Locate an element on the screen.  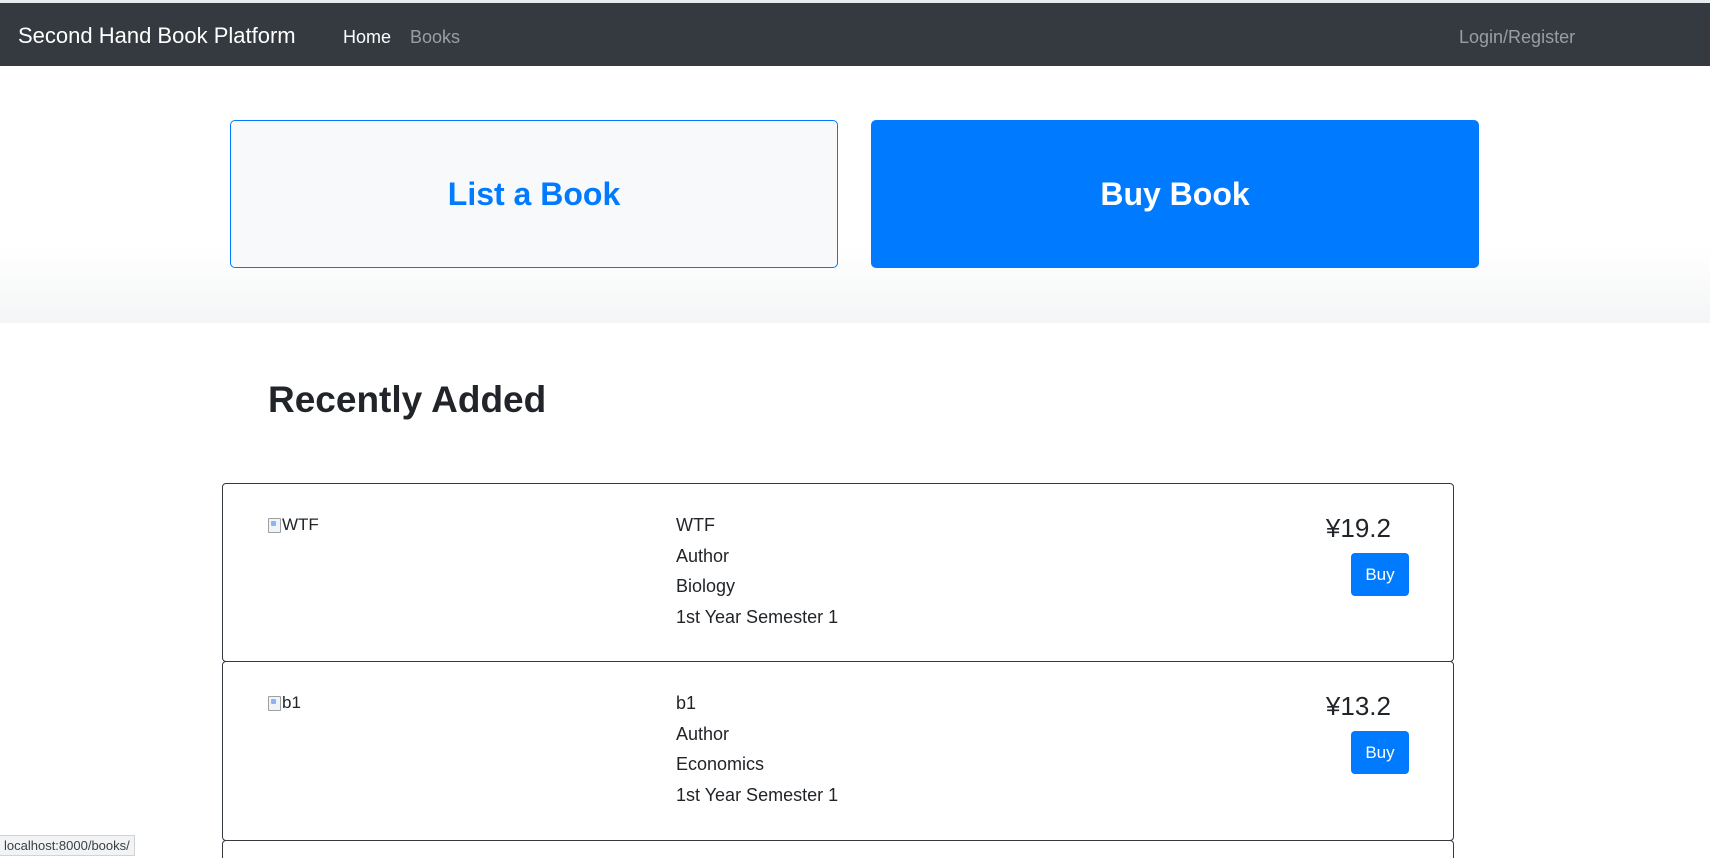
book-subject: Economics is located at coordinates (720, 764).